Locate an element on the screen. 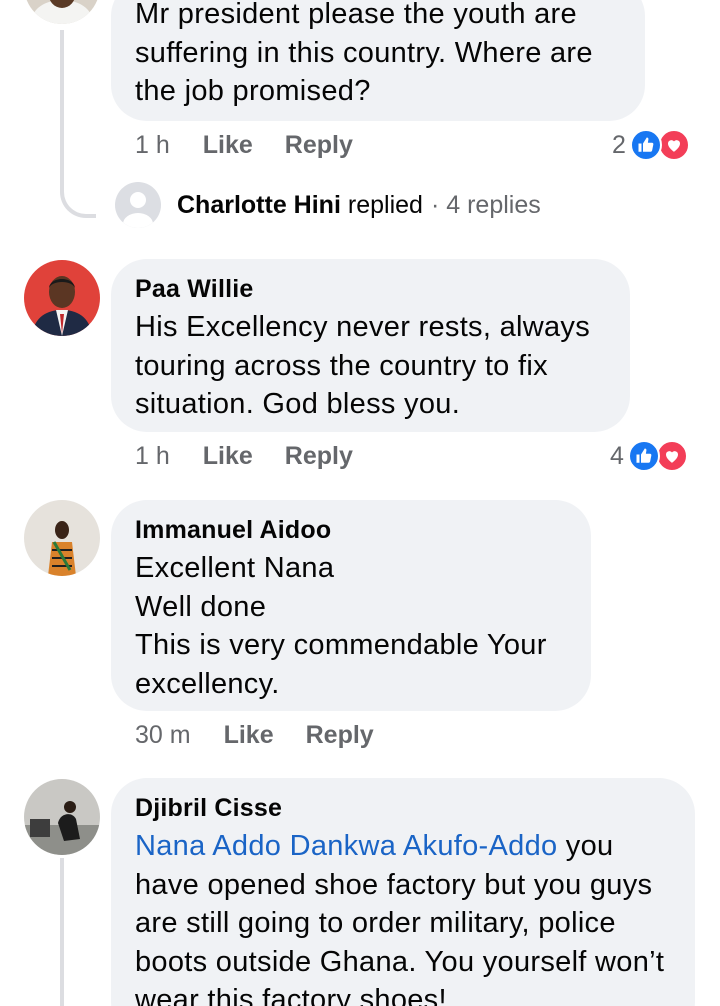 This screenshot has height=1006, width=720. reaction-summary: 4 is located at coordinates (649, 456).